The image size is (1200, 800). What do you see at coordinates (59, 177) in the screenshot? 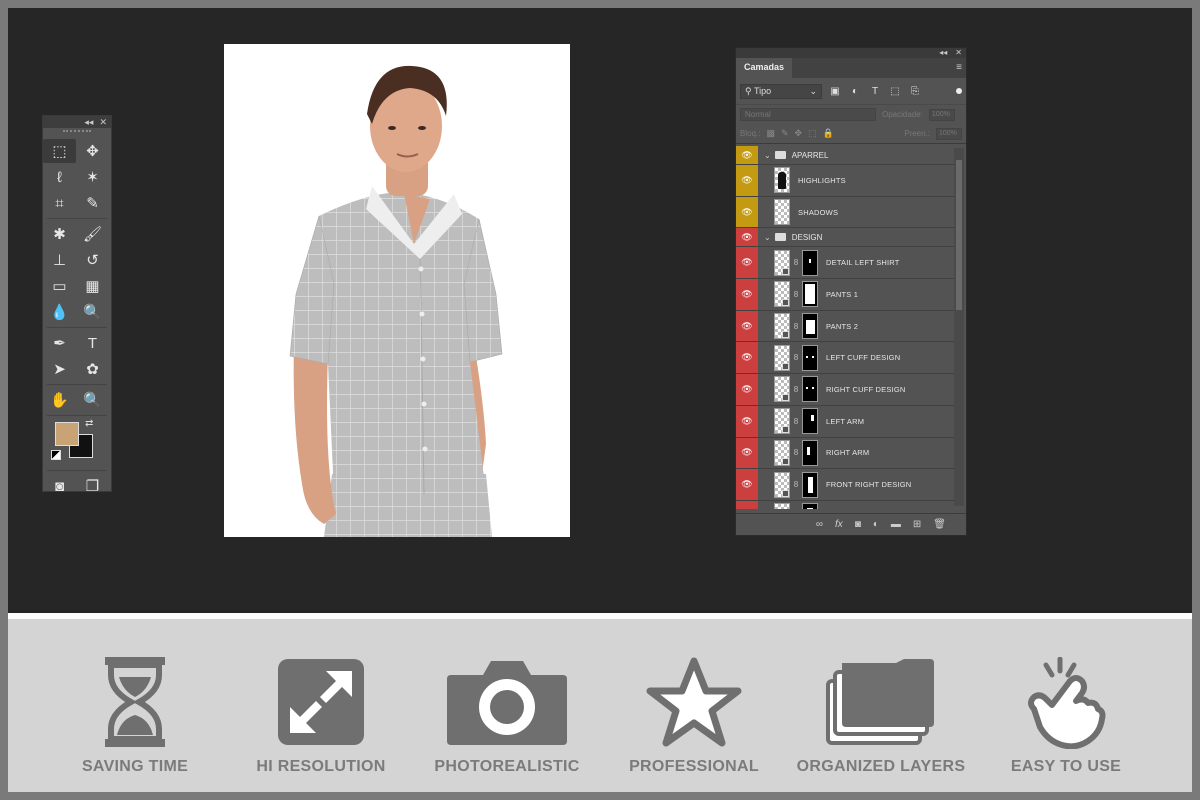
I see `lasso-icon: ℓ` at bounding box center [59, 177].